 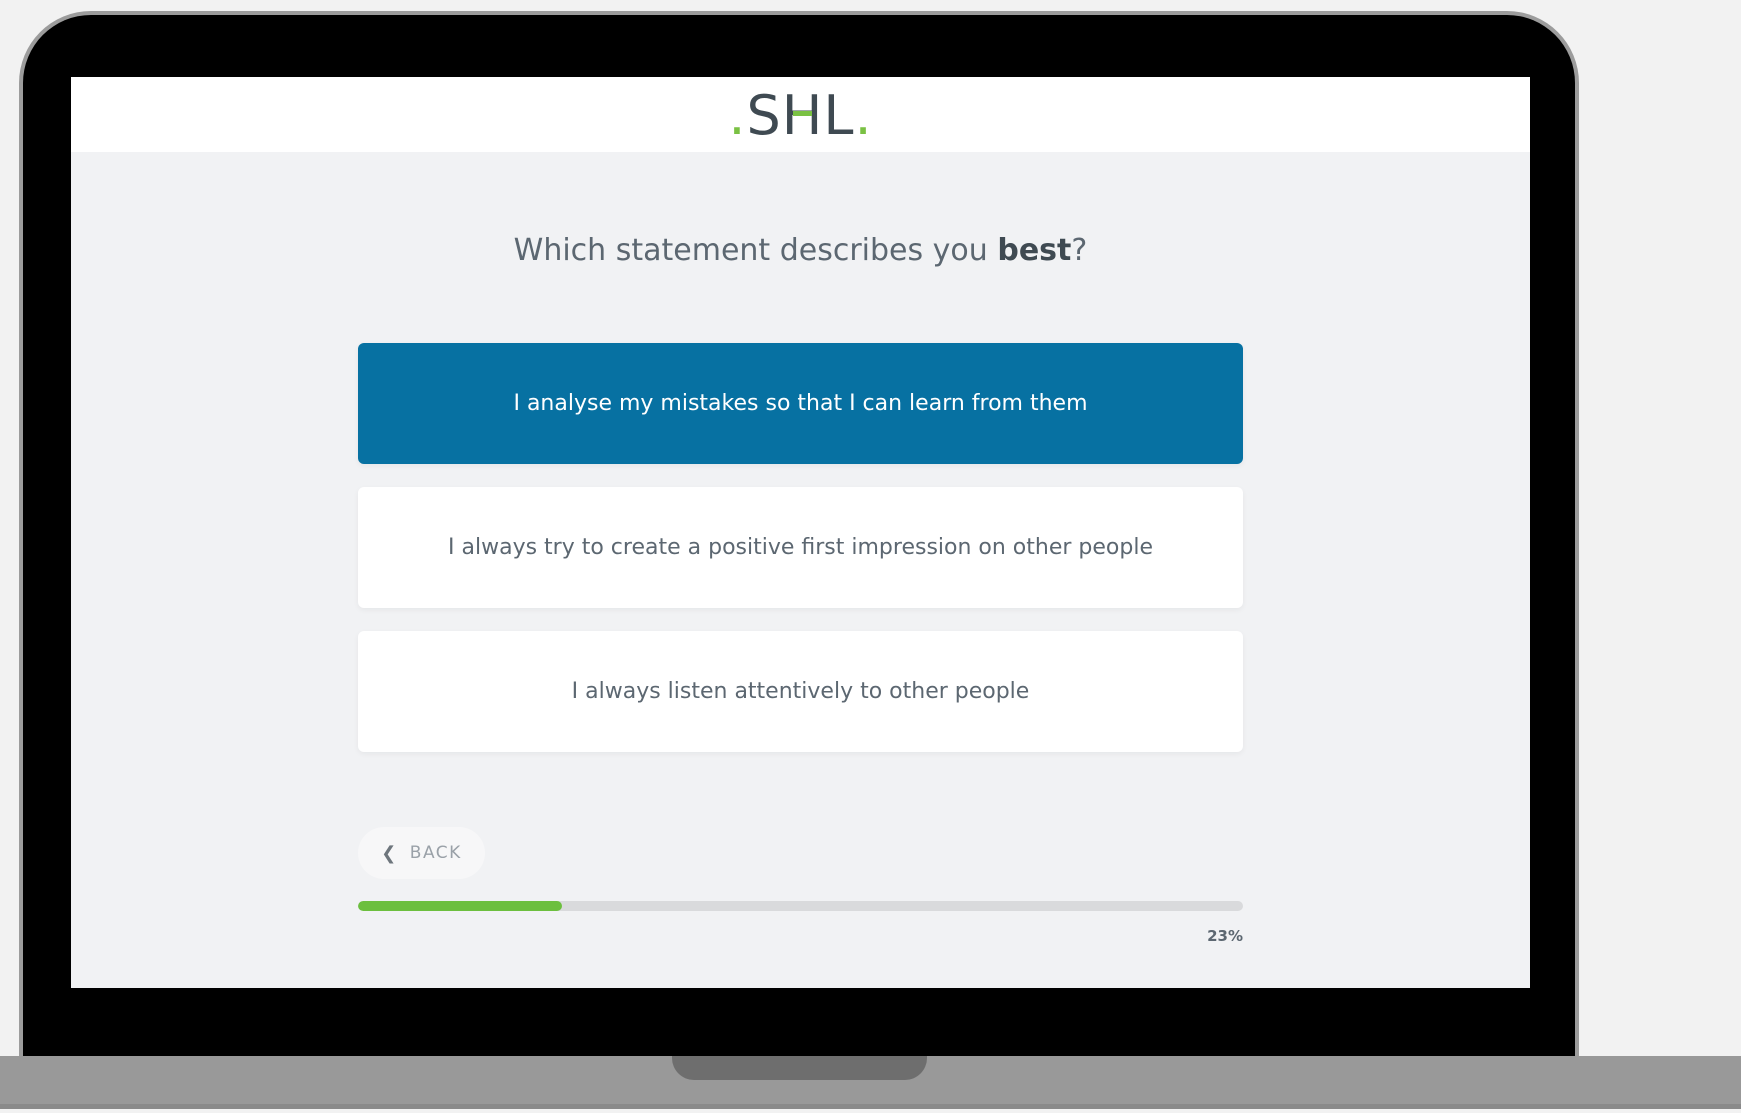 What do you see at coordinates (1225, 936) in the screenshot?
I see `progress-percent: 23%` at bounding box center [1225, 936].